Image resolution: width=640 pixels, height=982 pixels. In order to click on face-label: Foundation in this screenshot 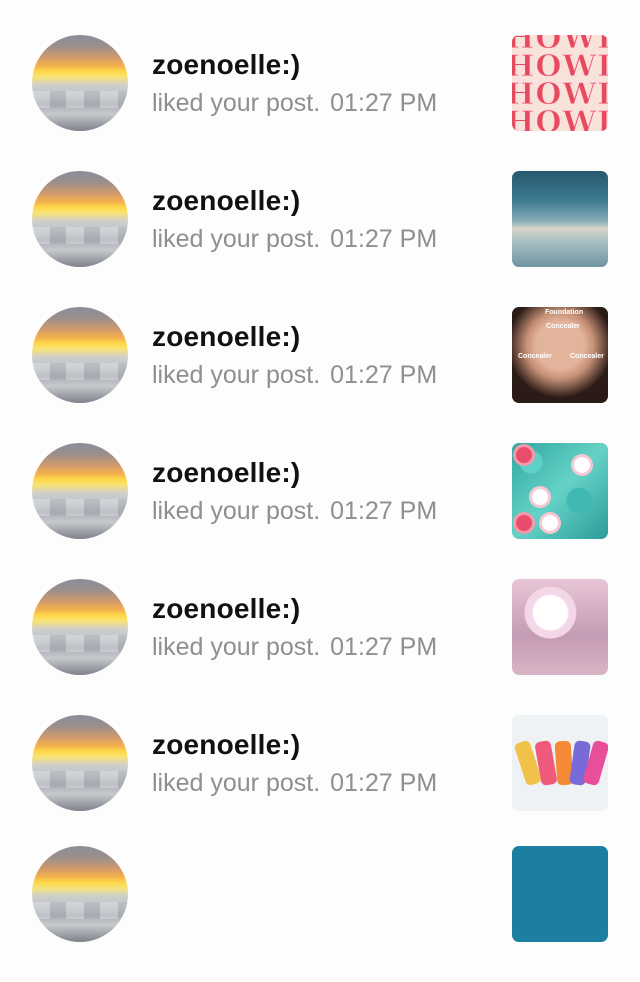, I will do `click(564, 312)`.